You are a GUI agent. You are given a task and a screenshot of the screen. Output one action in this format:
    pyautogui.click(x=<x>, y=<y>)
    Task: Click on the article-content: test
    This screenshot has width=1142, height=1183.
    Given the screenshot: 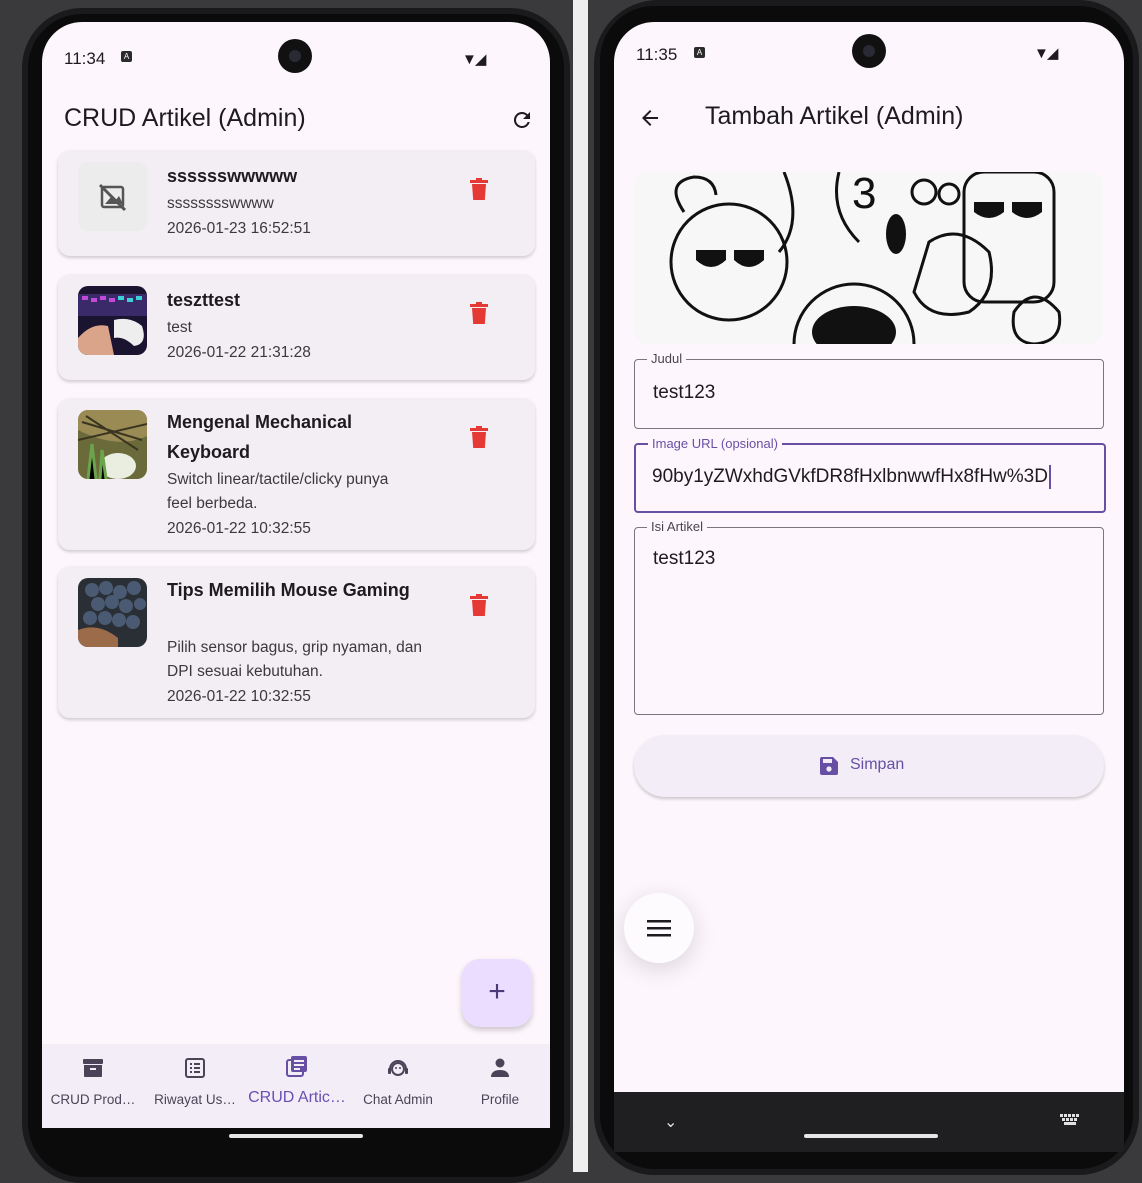 What is the action you would take?
    pyautogui.click(x=179, y=327)
    